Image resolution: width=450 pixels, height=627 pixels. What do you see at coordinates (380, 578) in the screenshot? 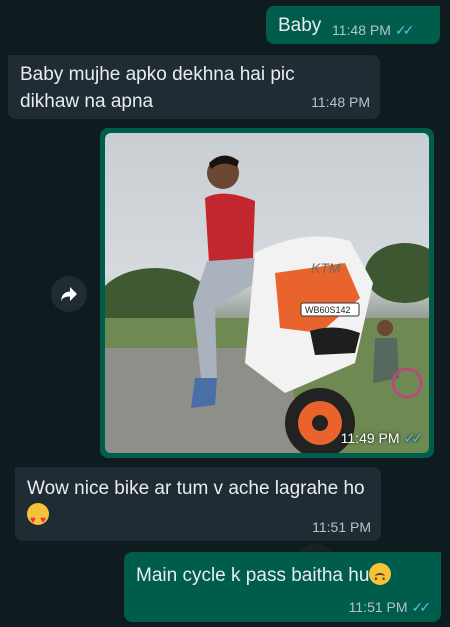
I see `frowning-face-emoji` at bounding box center [380, 578].